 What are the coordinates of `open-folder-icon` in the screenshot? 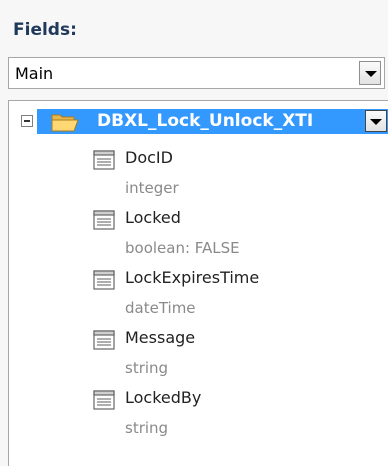 It's located at (65, 123).